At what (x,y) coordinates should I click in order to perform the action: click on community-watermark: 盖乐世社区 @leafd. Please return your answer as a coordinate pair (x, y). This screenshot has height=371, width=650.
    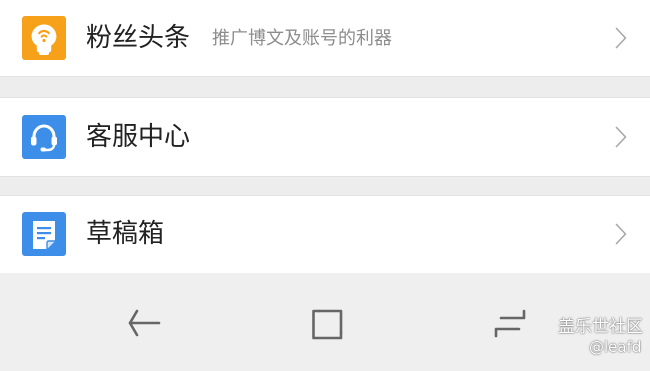
    Looking at the image, I should click on (603, 336).